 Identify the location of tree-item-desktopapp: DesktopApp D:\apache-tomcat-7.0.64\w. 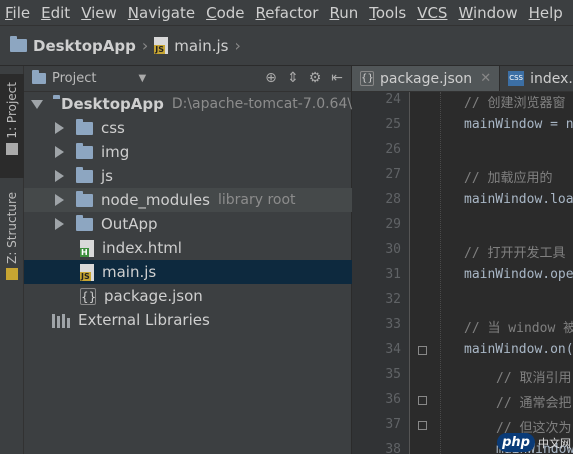
(188, 104).